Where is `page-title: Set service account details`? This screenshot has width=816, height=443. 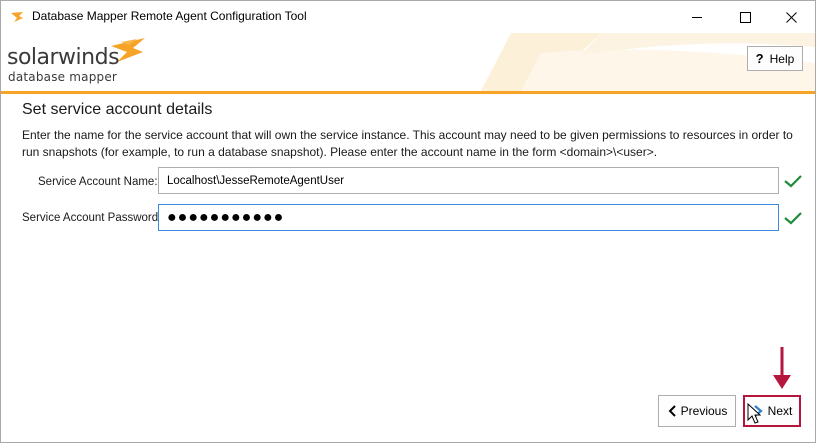
page-title: Set service account details is located at coordinates (117, 109).